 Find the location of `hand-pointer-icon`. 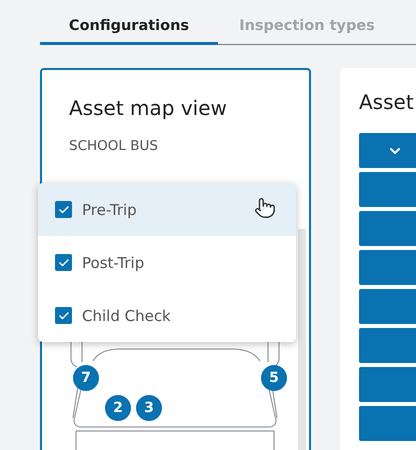

hand-pointer-icon is located at coordinates (265, 208).